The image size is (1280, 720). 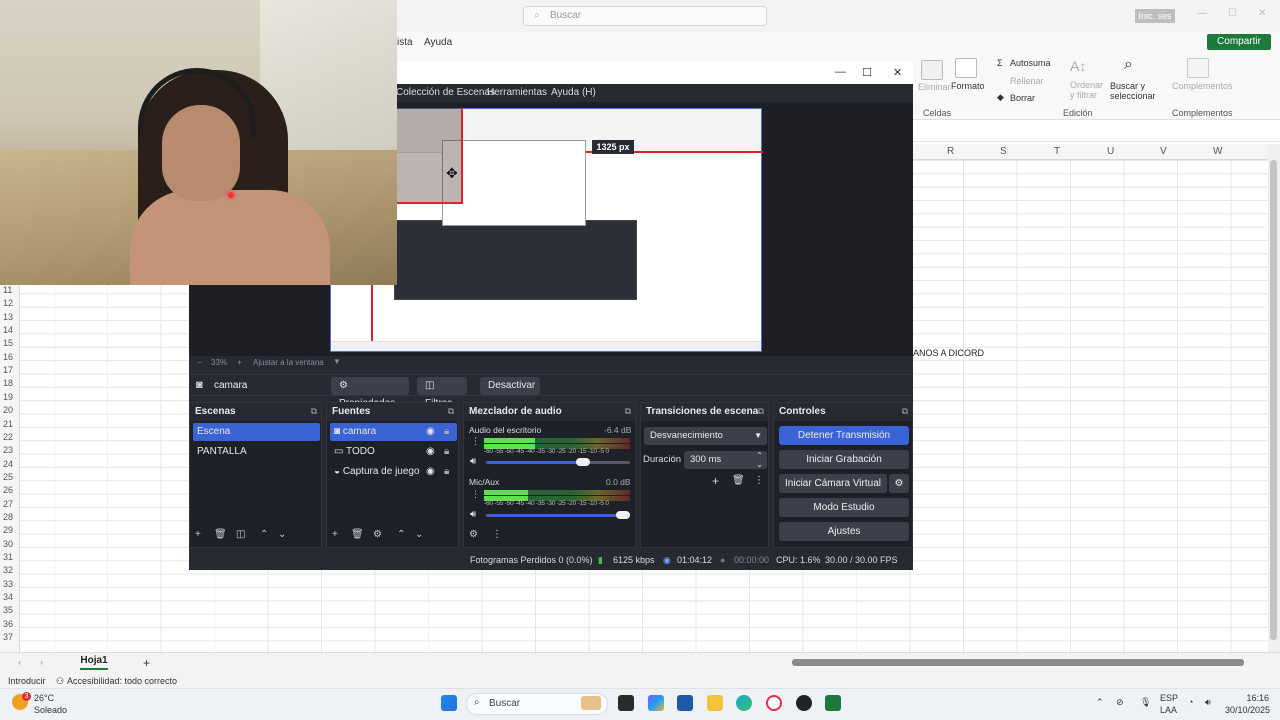 I want to click on copilot-icon, so click(x=656, y=703).